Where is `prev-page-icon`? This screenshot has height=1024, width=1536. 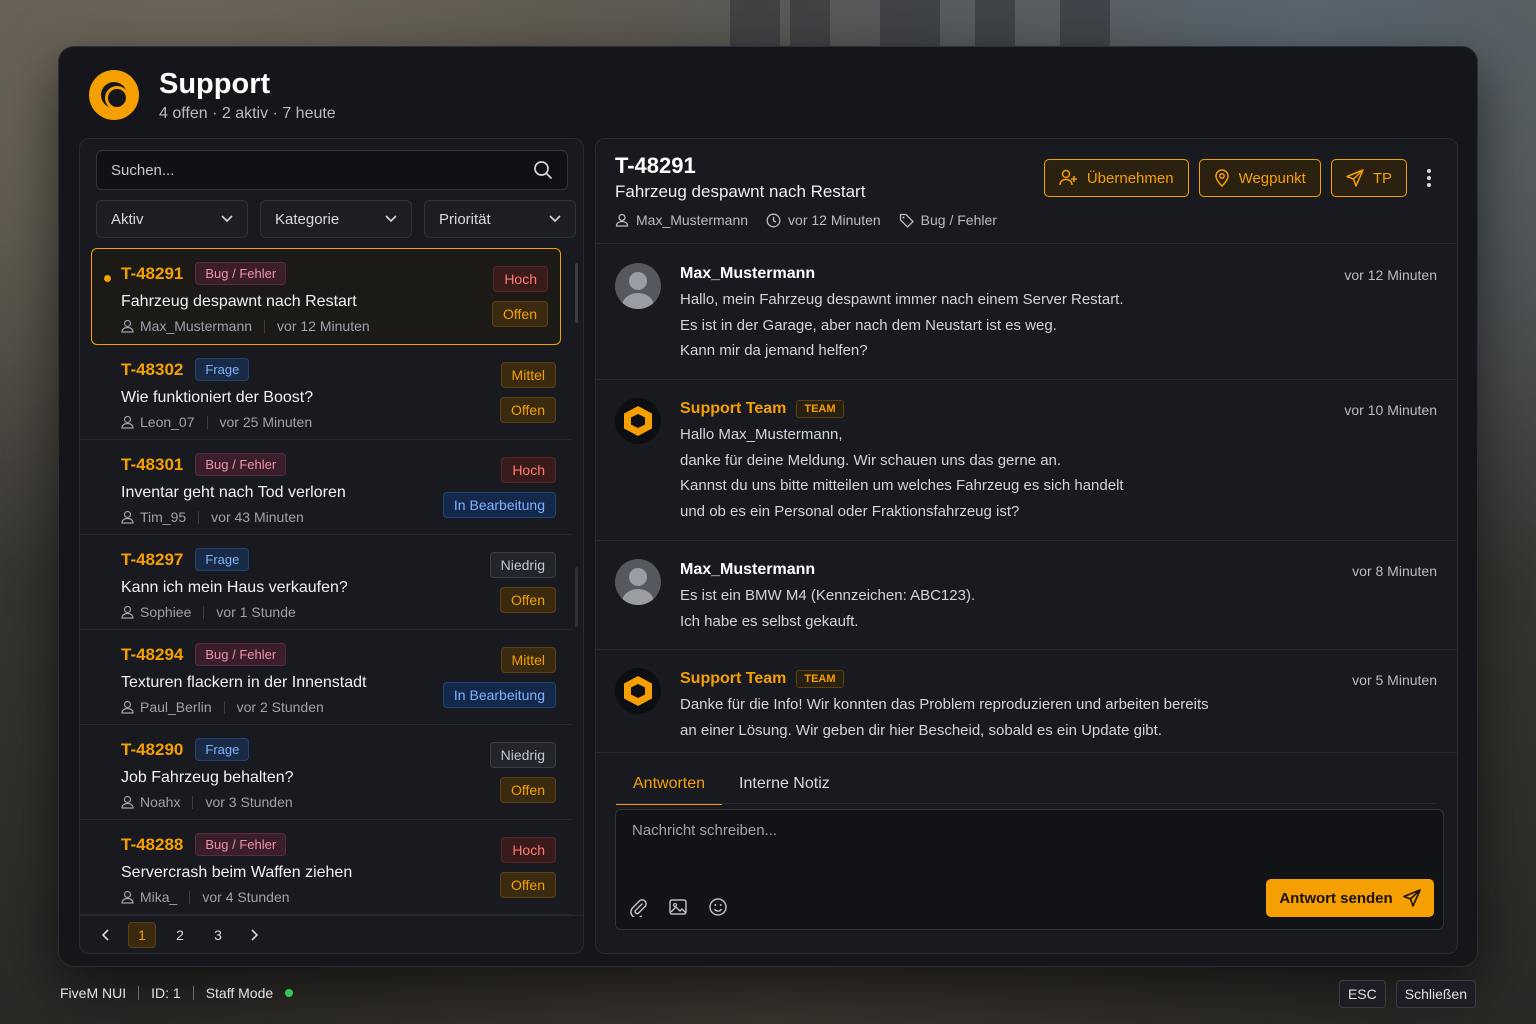 prev-page-icon is located at coordinates (106, 934).